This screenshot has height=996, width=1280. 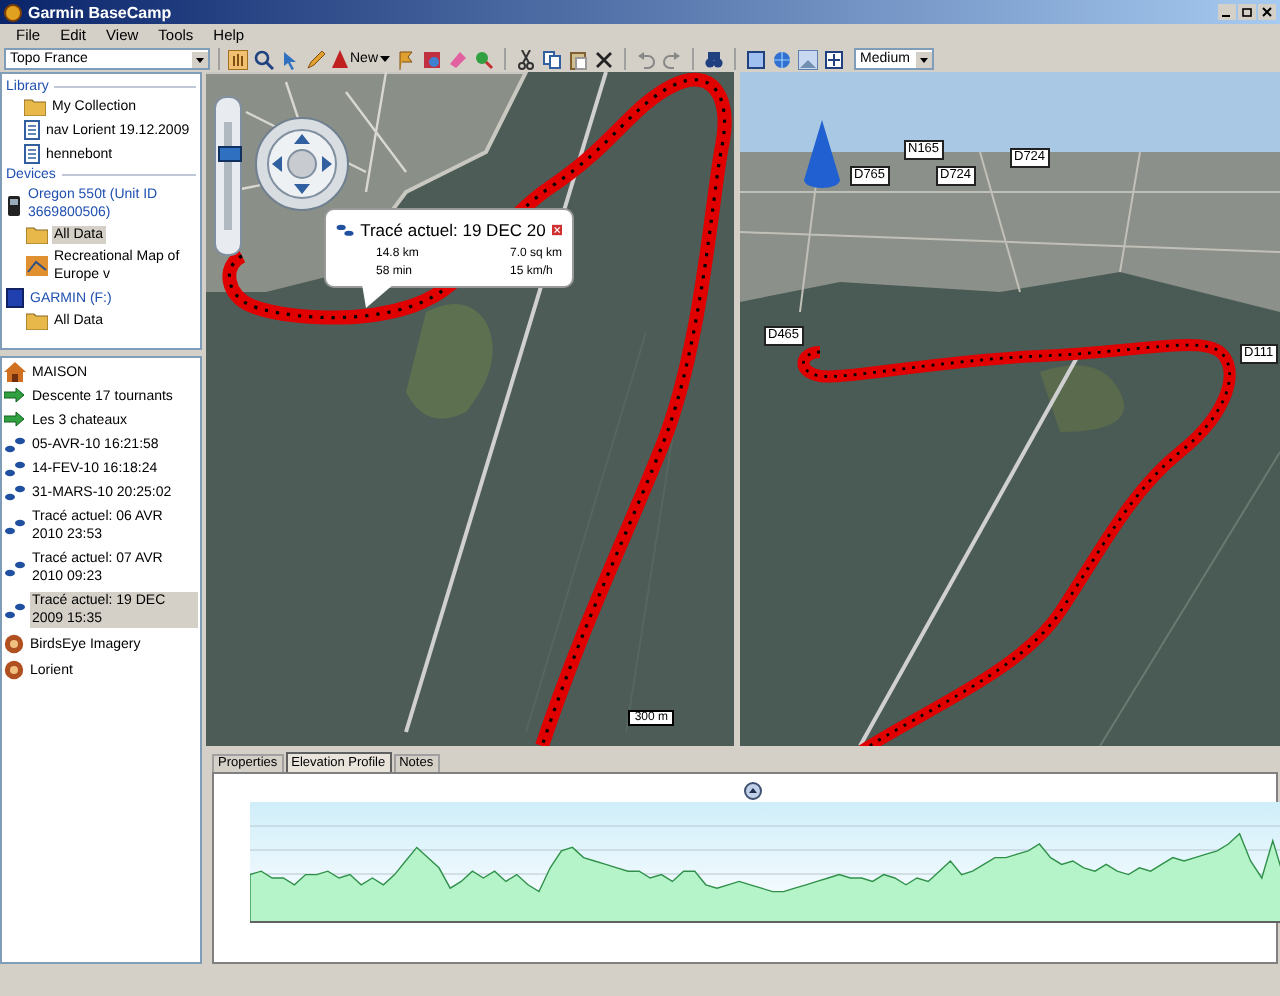 I want to click on house-icon, so click(x=15, y=372).